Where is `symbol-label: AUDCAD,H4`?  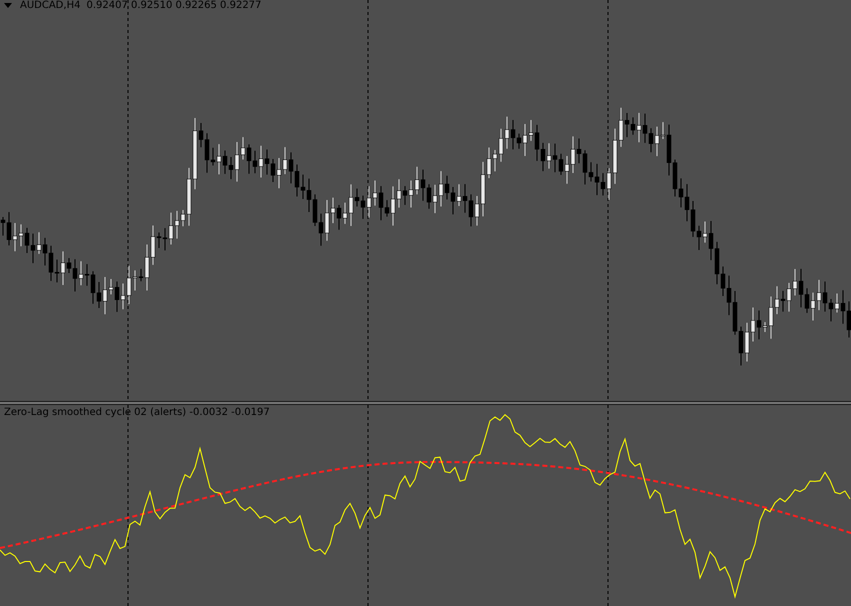
symbol-label: AUDCAD,H4 is located at coordinates (50, 5).